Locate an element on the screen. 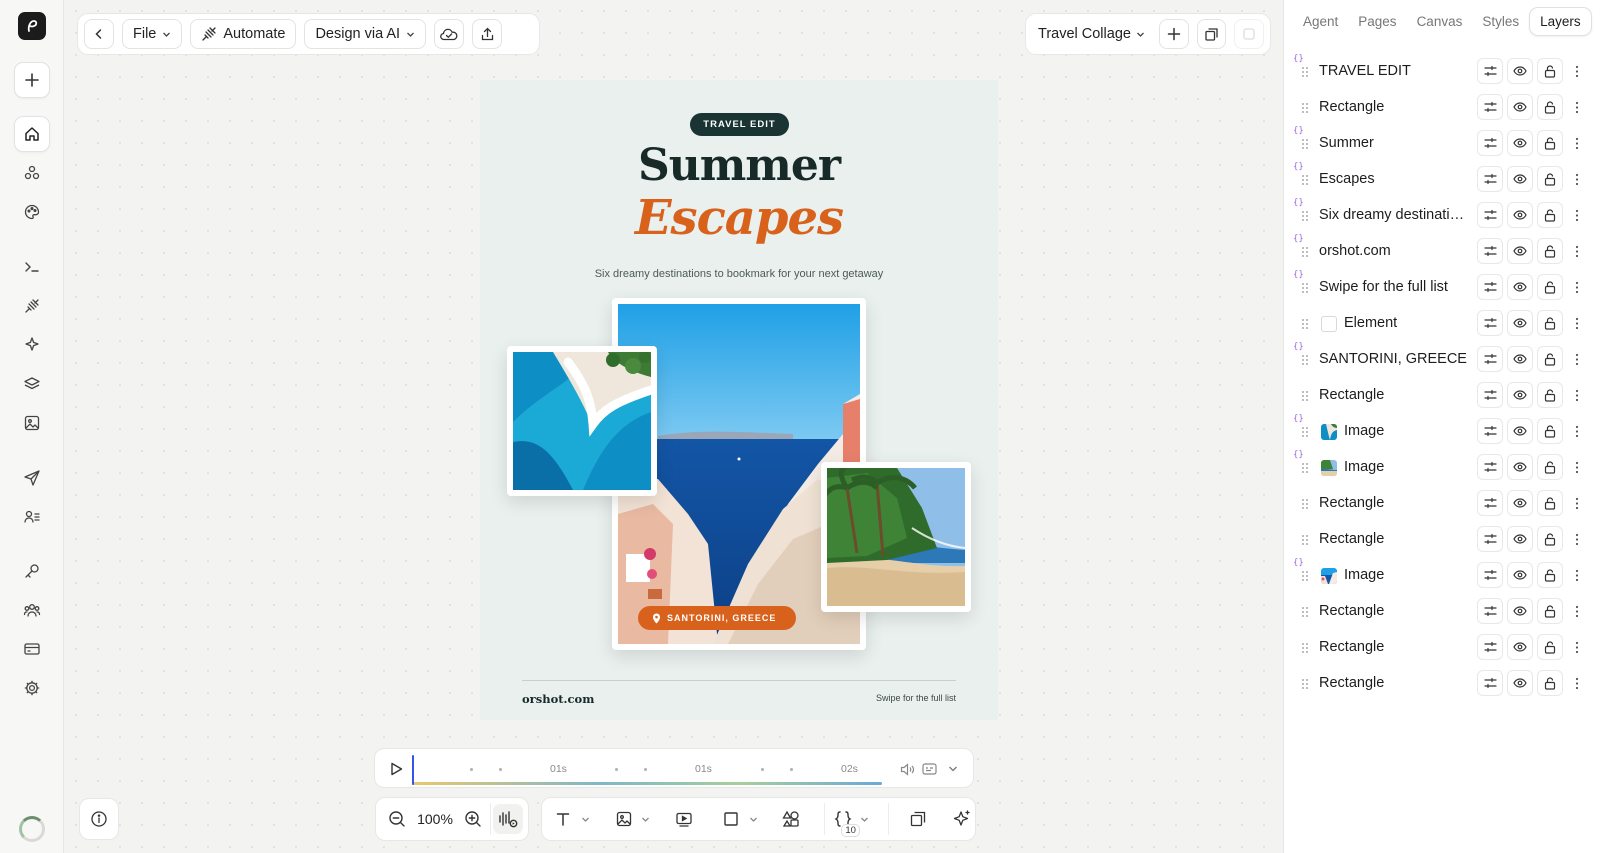 The width and height of the screenshot is (1600, 853). info-button is located at coordinates (99, 819).